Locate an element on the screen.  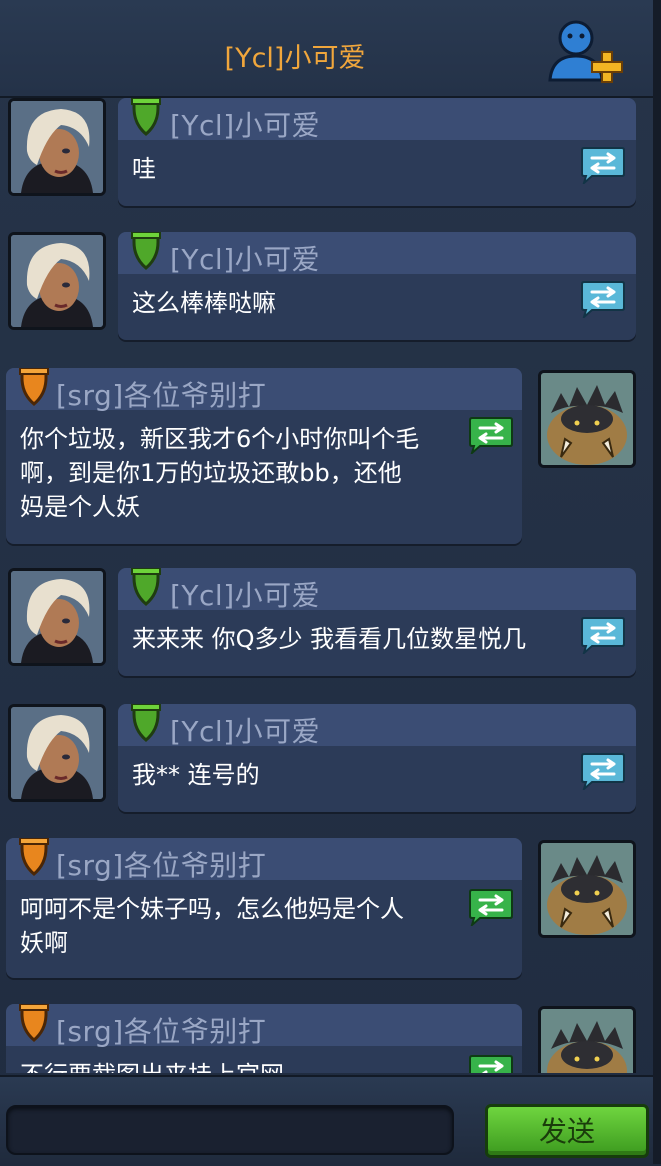
chat-header: [Ycl]小可爱 is located at coordinates (330, 49).